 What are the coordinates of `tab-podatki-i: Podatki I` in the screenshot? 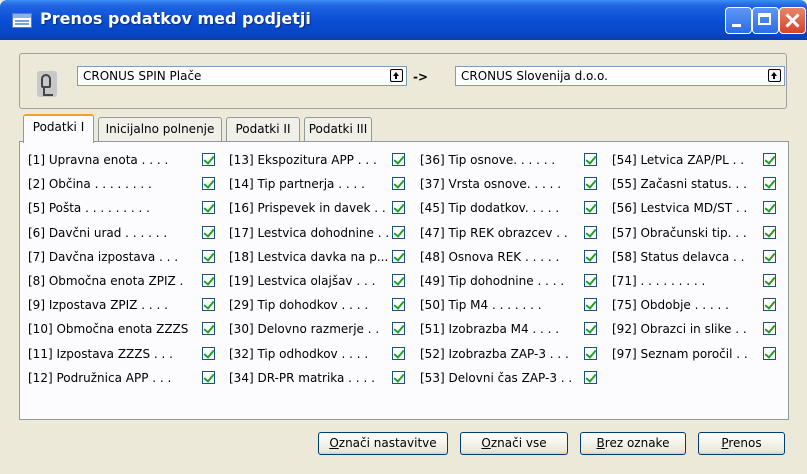 It's located at (58, 128).